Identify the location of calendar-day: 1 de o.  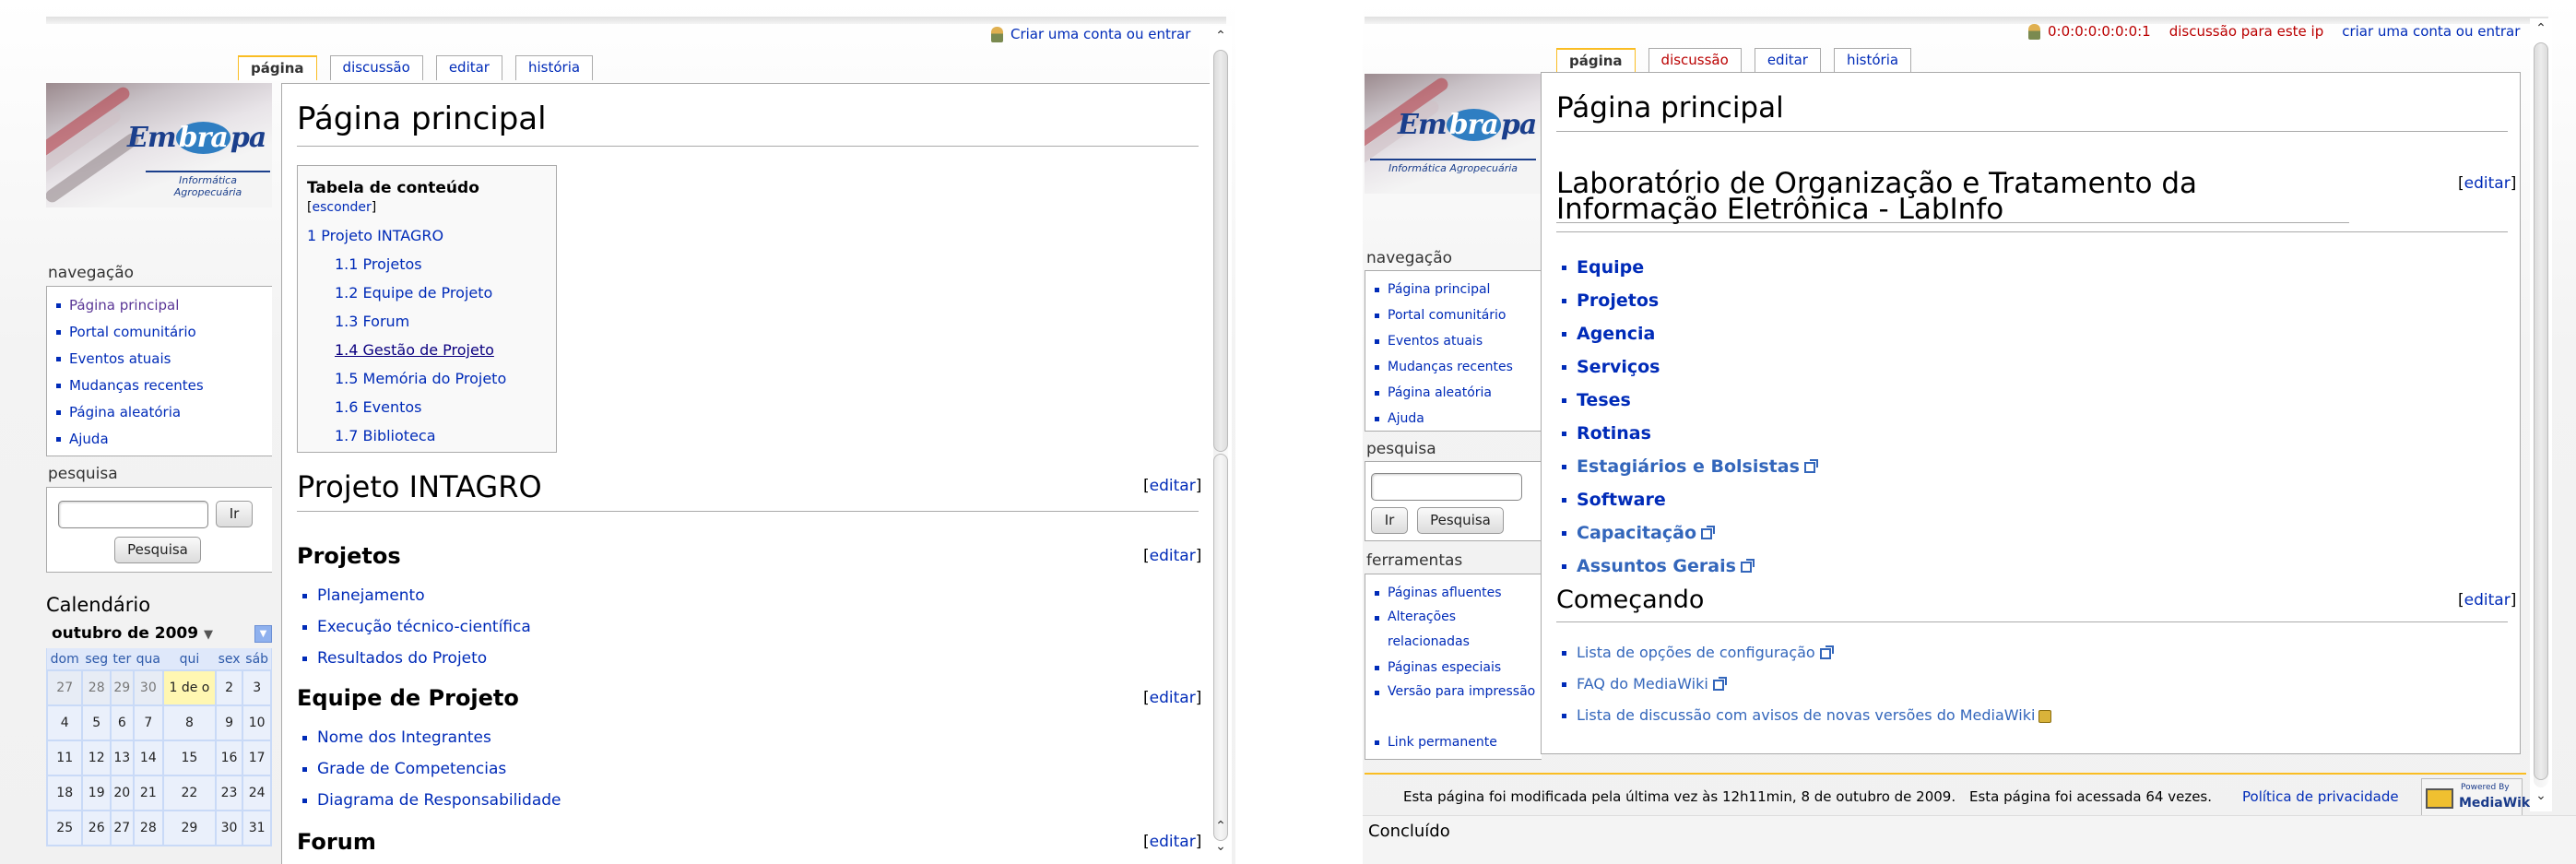
(189, 687).